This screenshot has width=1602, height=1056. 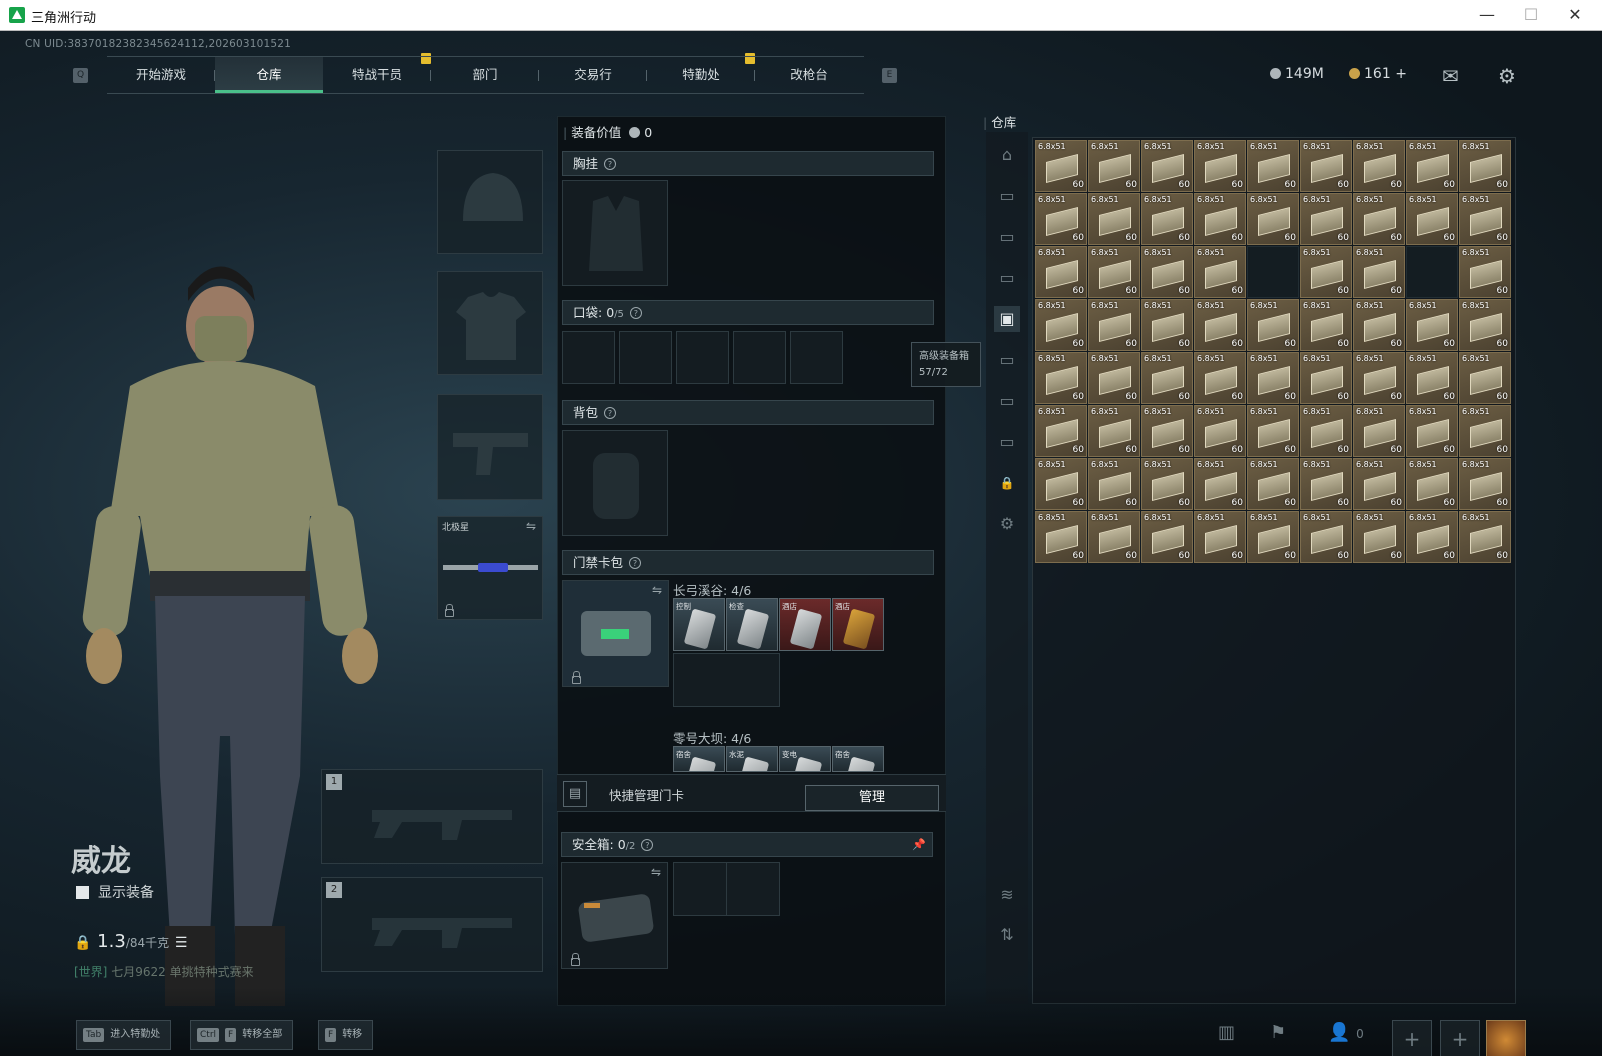 I want to click on player-avatar, so click(x=1506, y=1038).